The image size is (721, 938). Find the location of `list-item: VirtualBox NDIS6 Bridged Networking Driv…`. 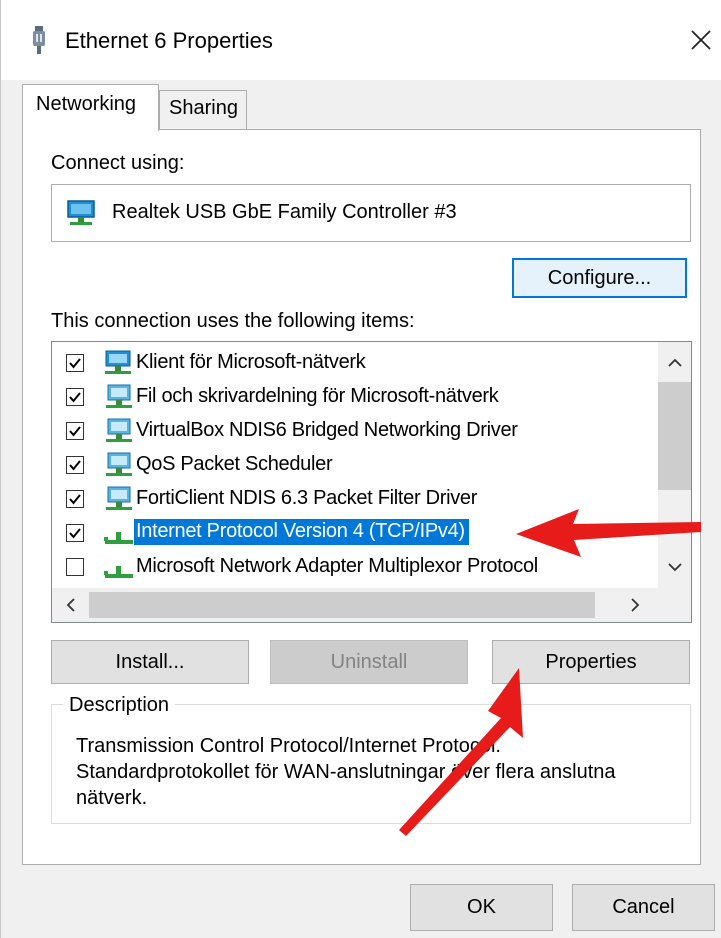

list-item: VirtualBox NDIS6 Bridged Networking Driv… is located at coordinates (357, 431).